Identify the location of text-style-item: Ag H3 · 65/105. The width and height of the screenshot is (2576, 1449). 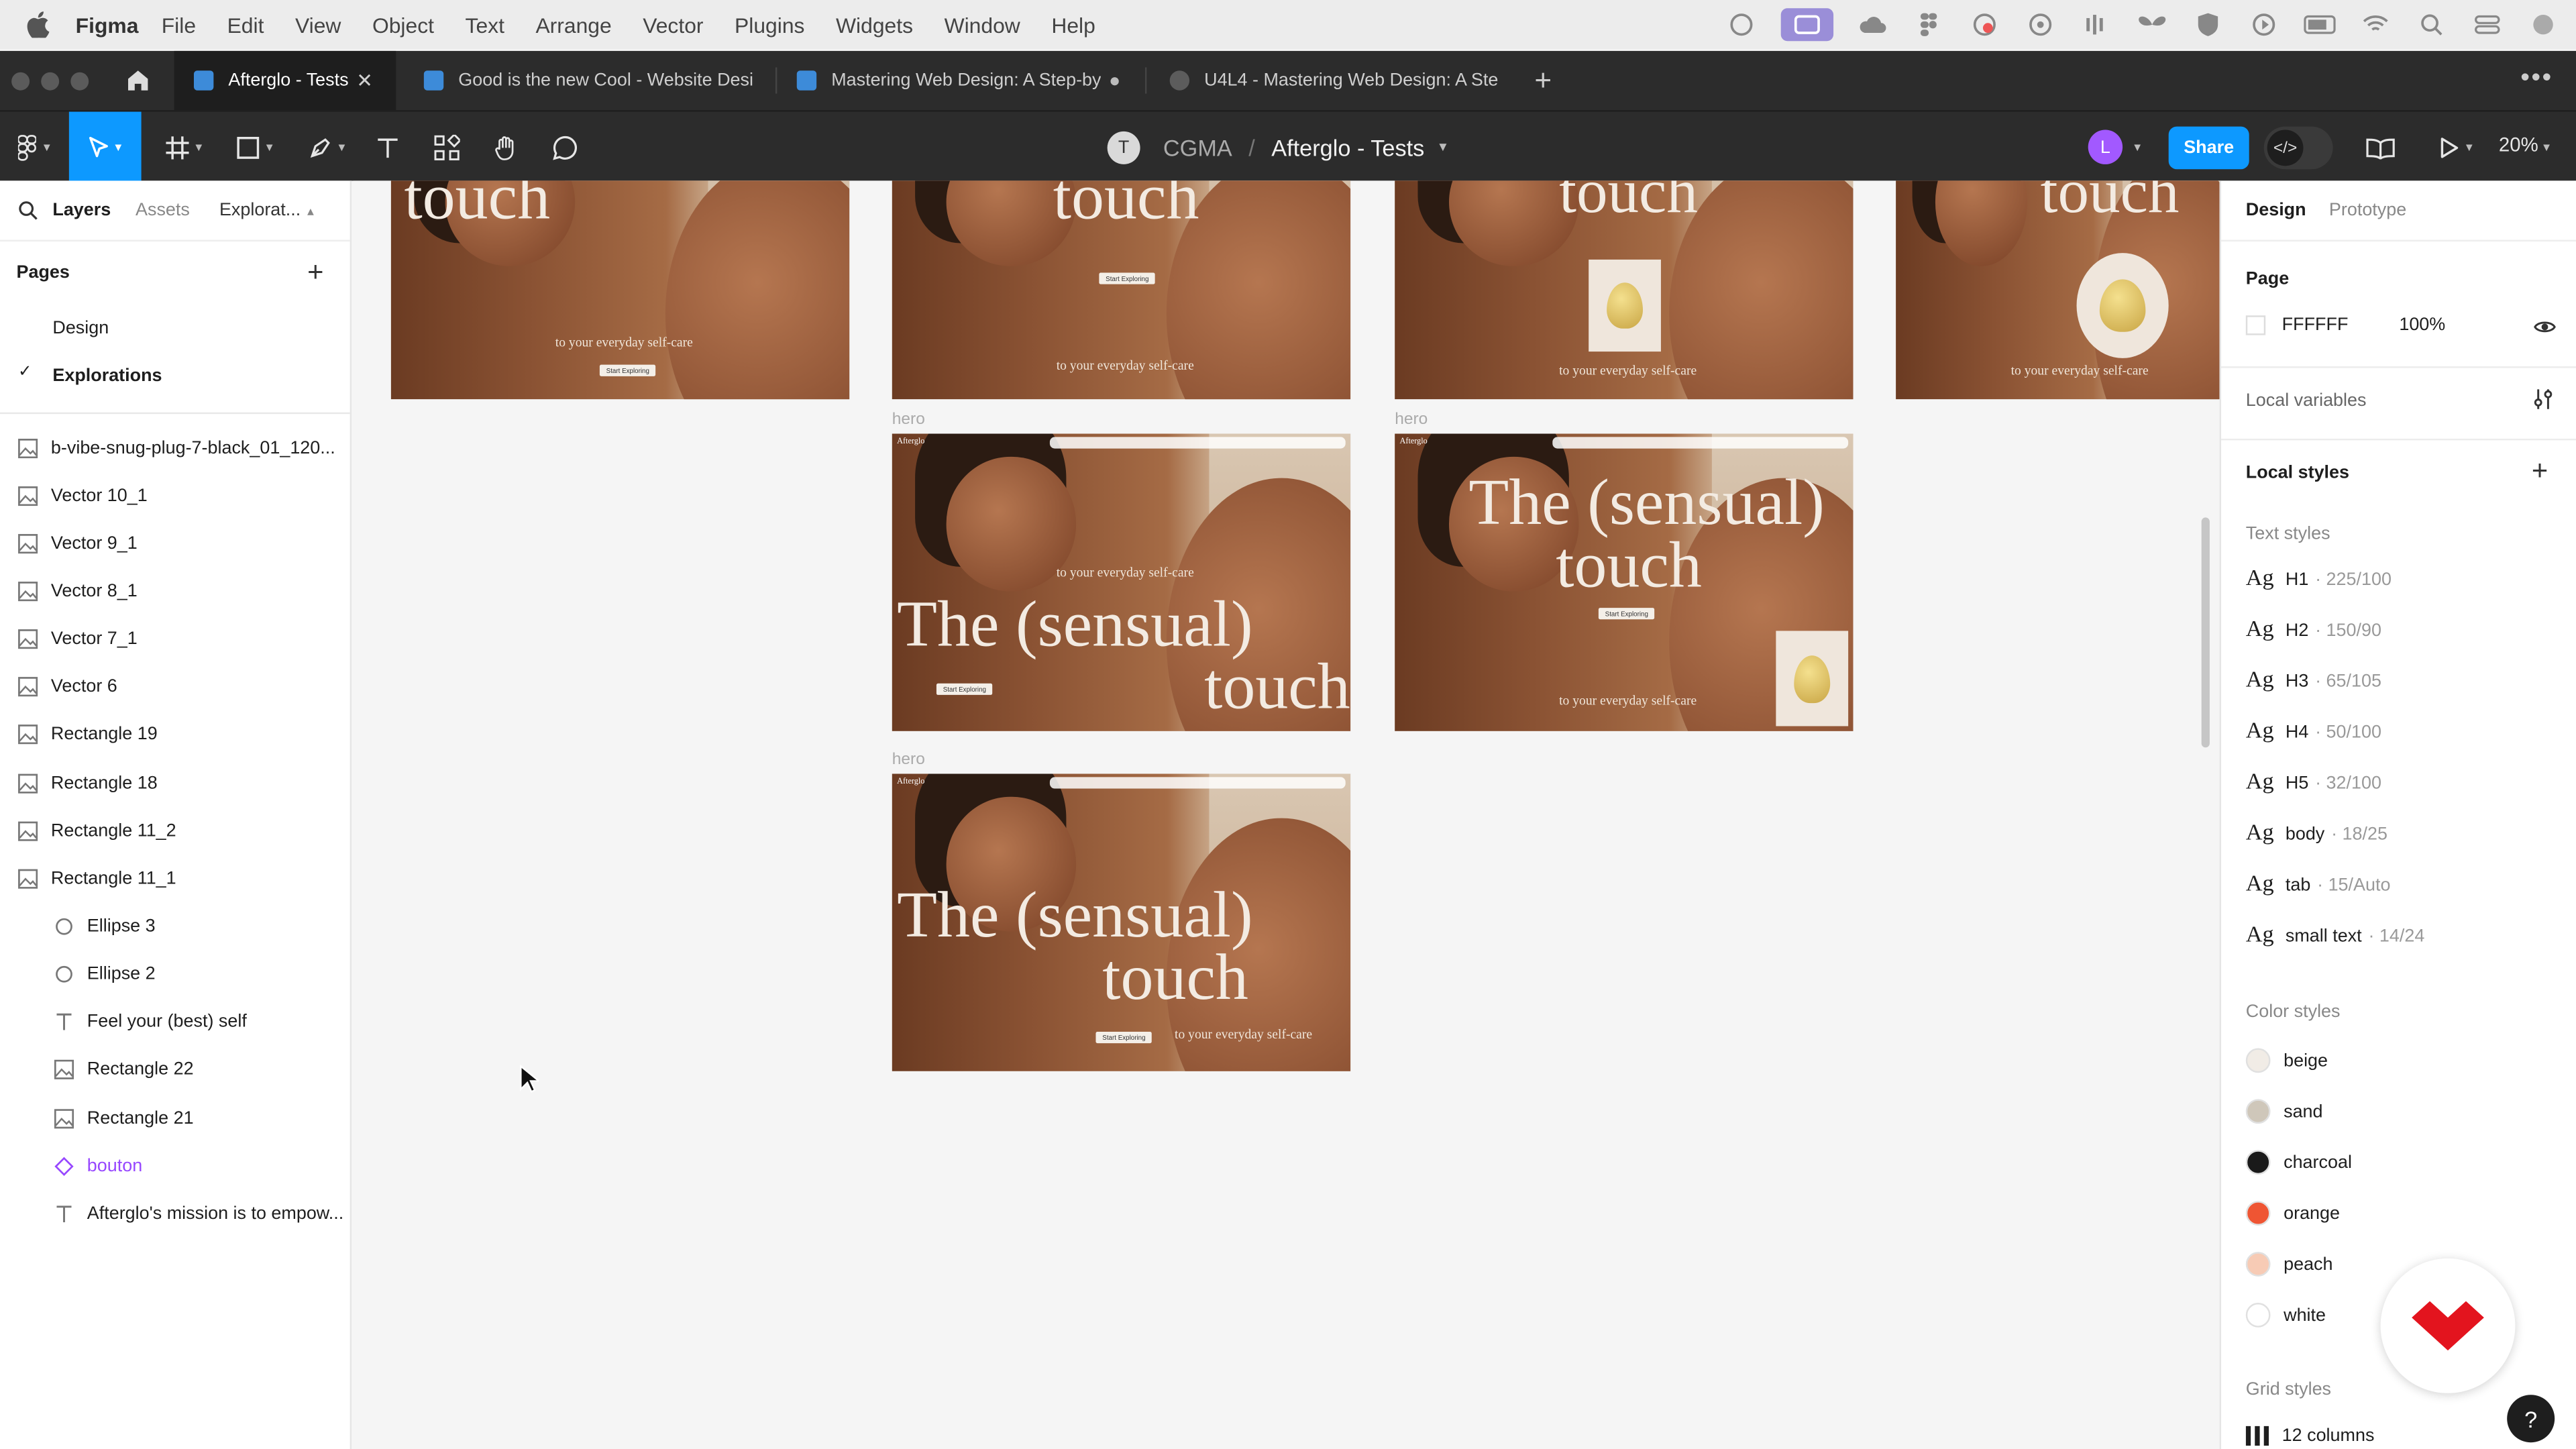
(2313, 682).